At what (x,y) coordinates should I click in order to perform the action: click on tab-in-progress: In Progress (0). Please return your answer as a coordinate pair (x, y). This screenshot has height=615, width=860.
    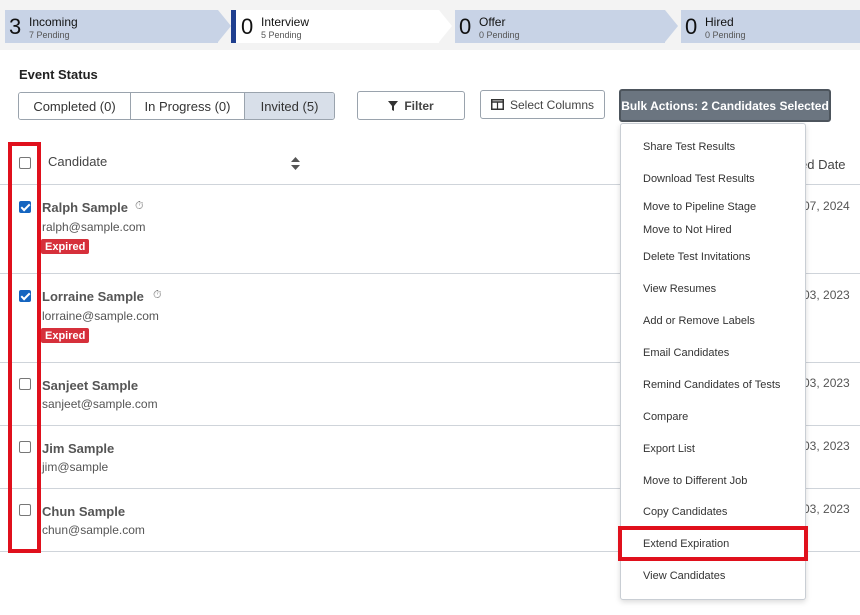
    Looking at the image, I should click on (188, 106).